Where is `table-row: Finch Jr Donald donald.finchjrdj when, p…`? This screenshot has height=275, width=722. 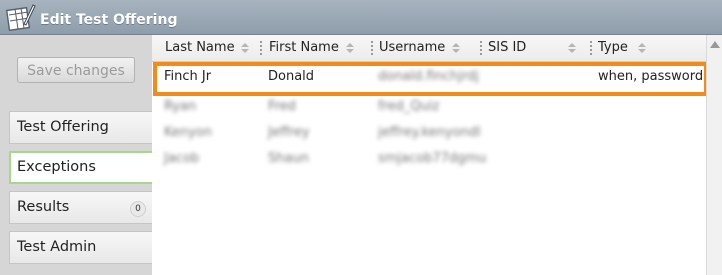 table-row: Finch Jr Donald donald.finchjrdj when, p… is located at coordinates (429, 77).